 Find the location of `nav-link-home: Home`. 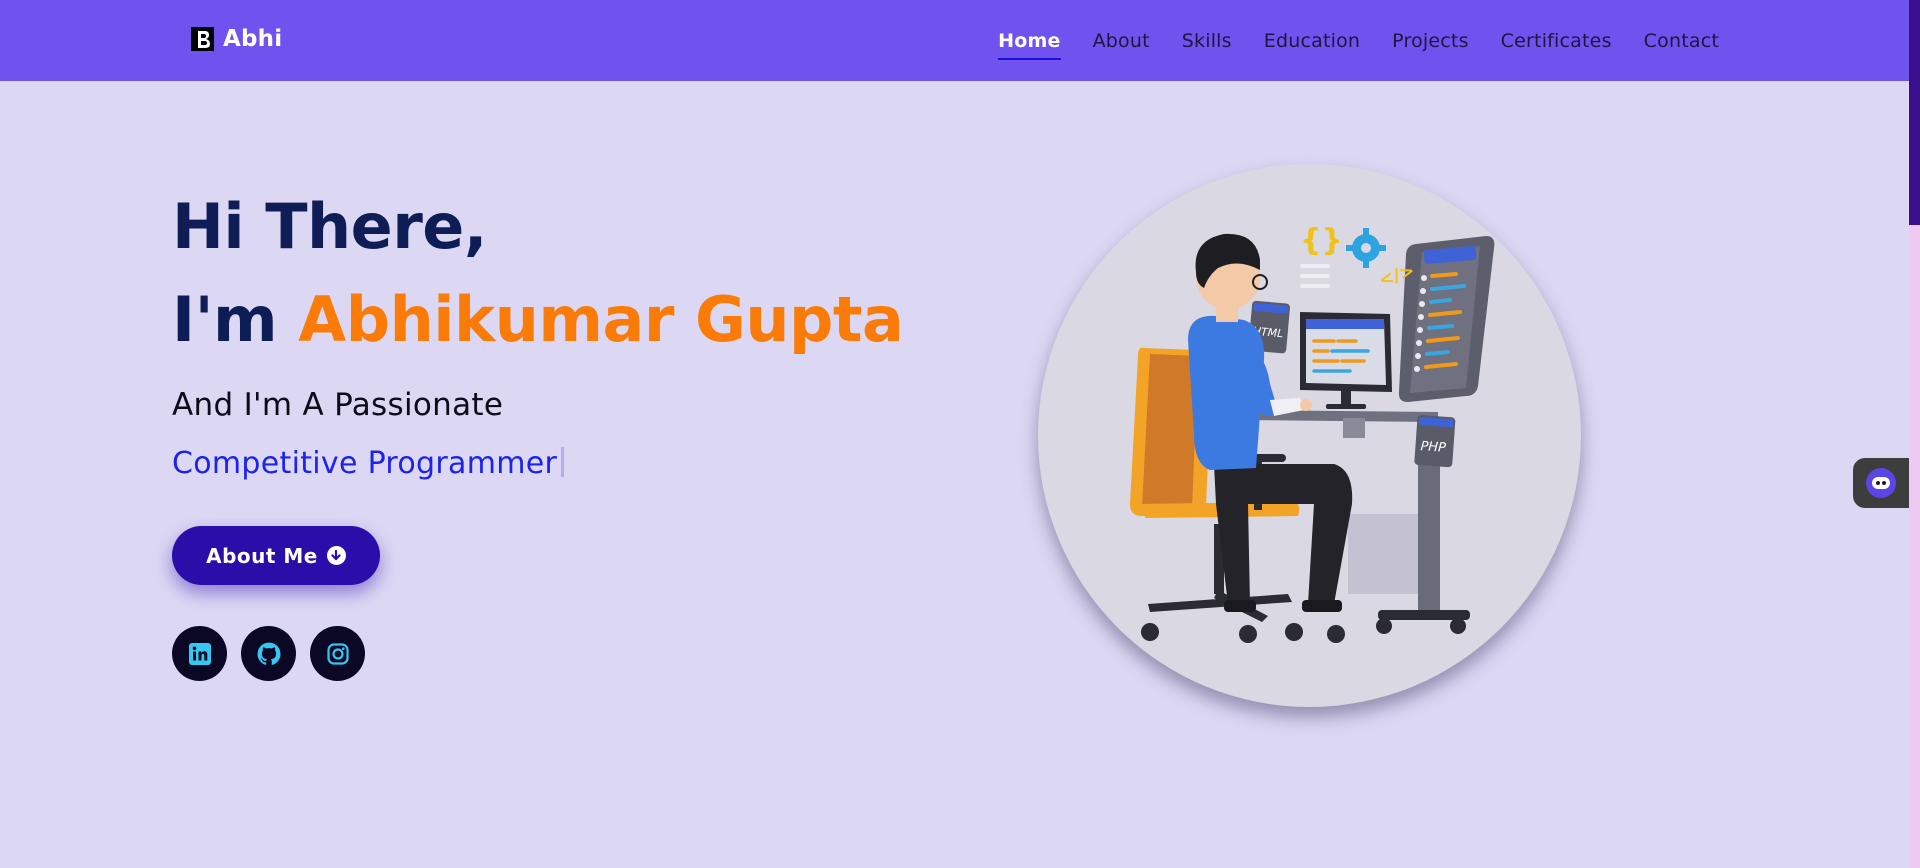

nav-link-home: Home is located at coordinates (1030, 42).